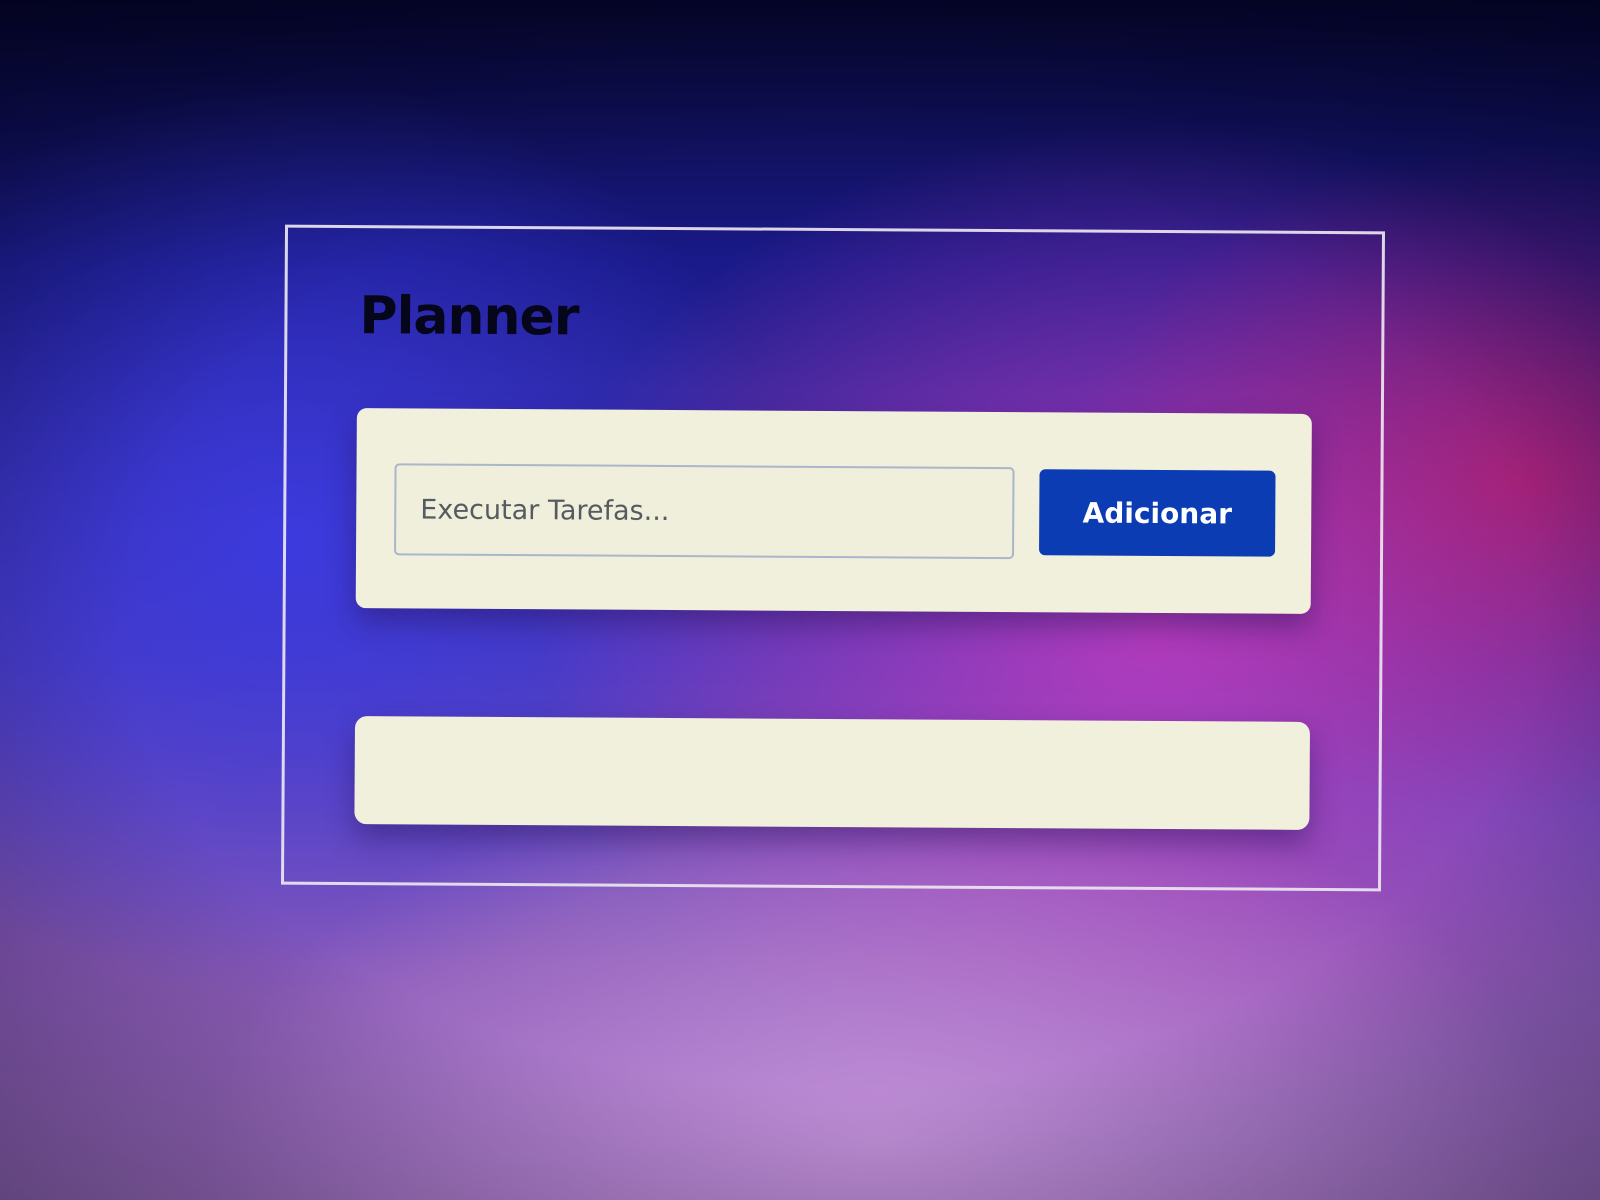 This screenshot has height=1200, width=1600. Describe the element at coordinates (1157, 513) in the screenshot. I see `add-task-button: Adicionar` at that location.